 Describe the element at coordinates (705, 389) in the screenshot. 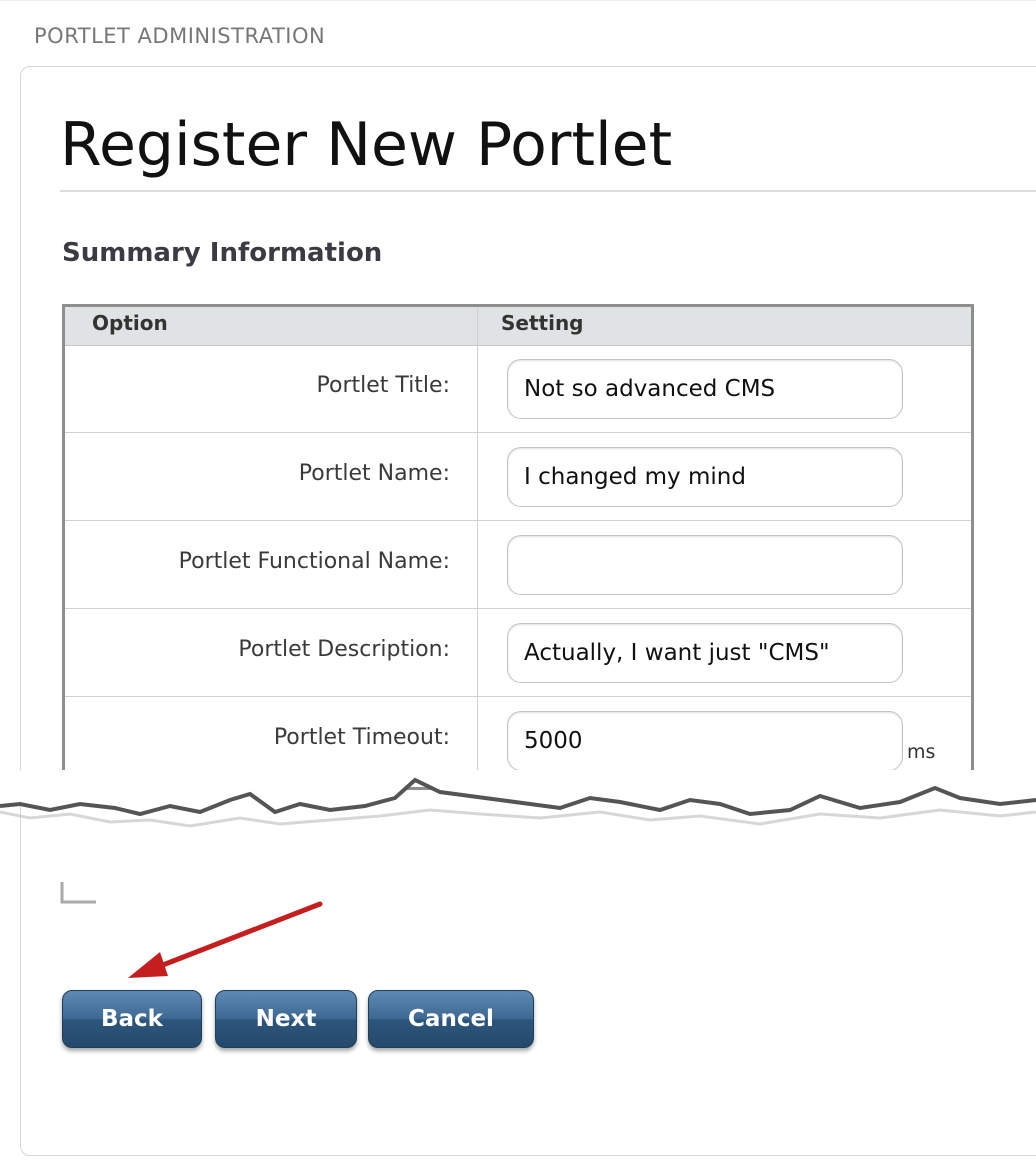

I see `portlet-title-input` at that location.